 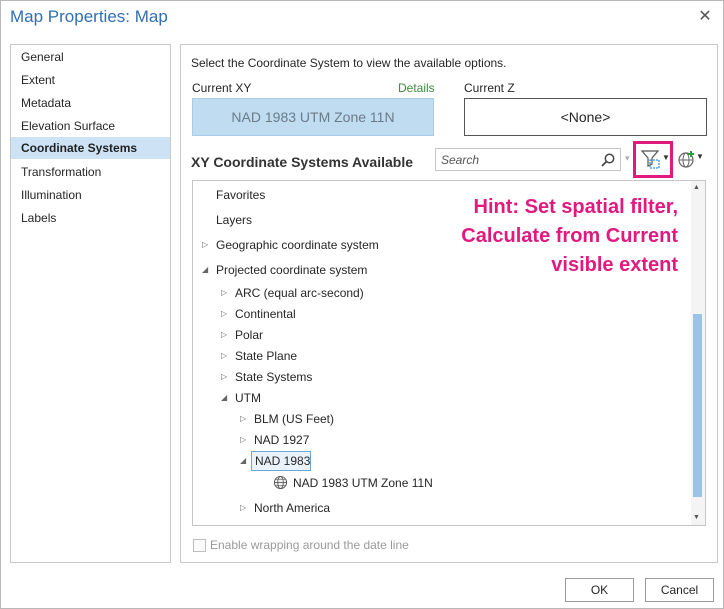 What do you see at coordinates (90, 103) in the screenshot?
I see `sidebar-item-metadata: Metadata` at bounding box center [90, 103].